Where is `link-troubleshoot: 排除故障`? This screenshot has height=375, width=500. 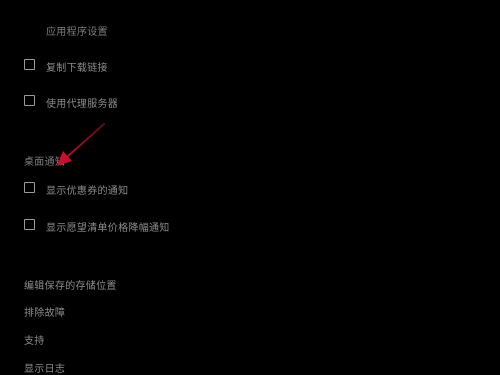
link-troubleshoot: 排除故障 is located at coordinates (44, 311).